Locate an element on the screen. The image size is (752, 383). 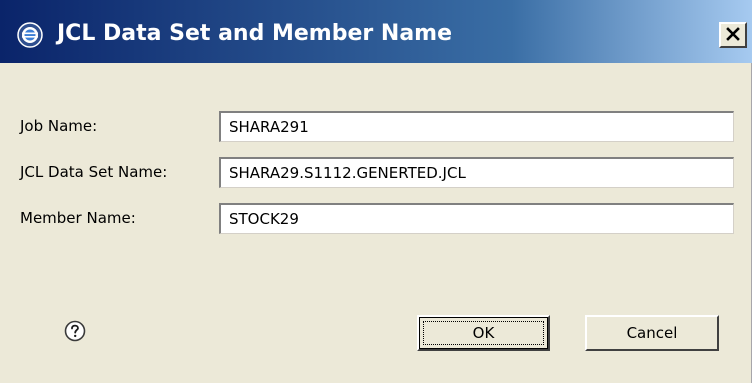
member-name-label: Member Name: is located at coordinates (78, 218).